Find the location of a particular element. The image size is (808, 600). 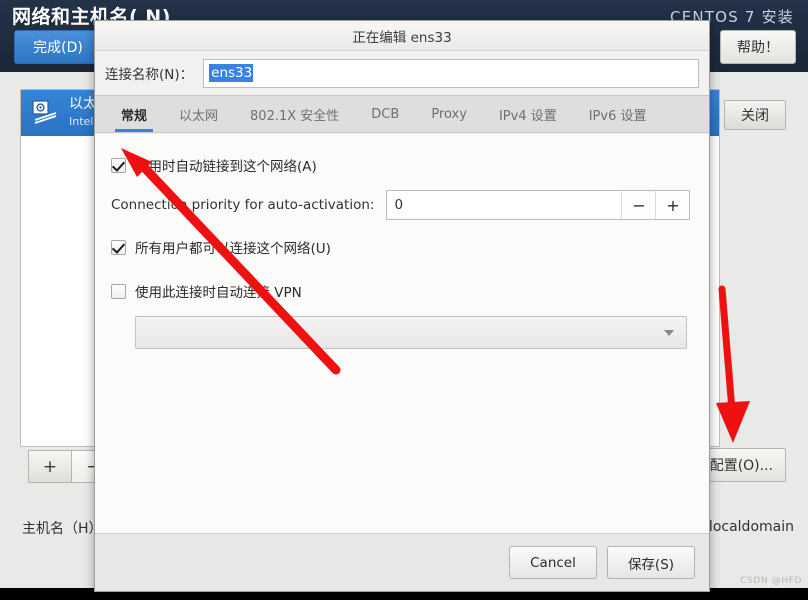

priority-label: Connection priority for auto-activation: is located at coordinates (243, 205).